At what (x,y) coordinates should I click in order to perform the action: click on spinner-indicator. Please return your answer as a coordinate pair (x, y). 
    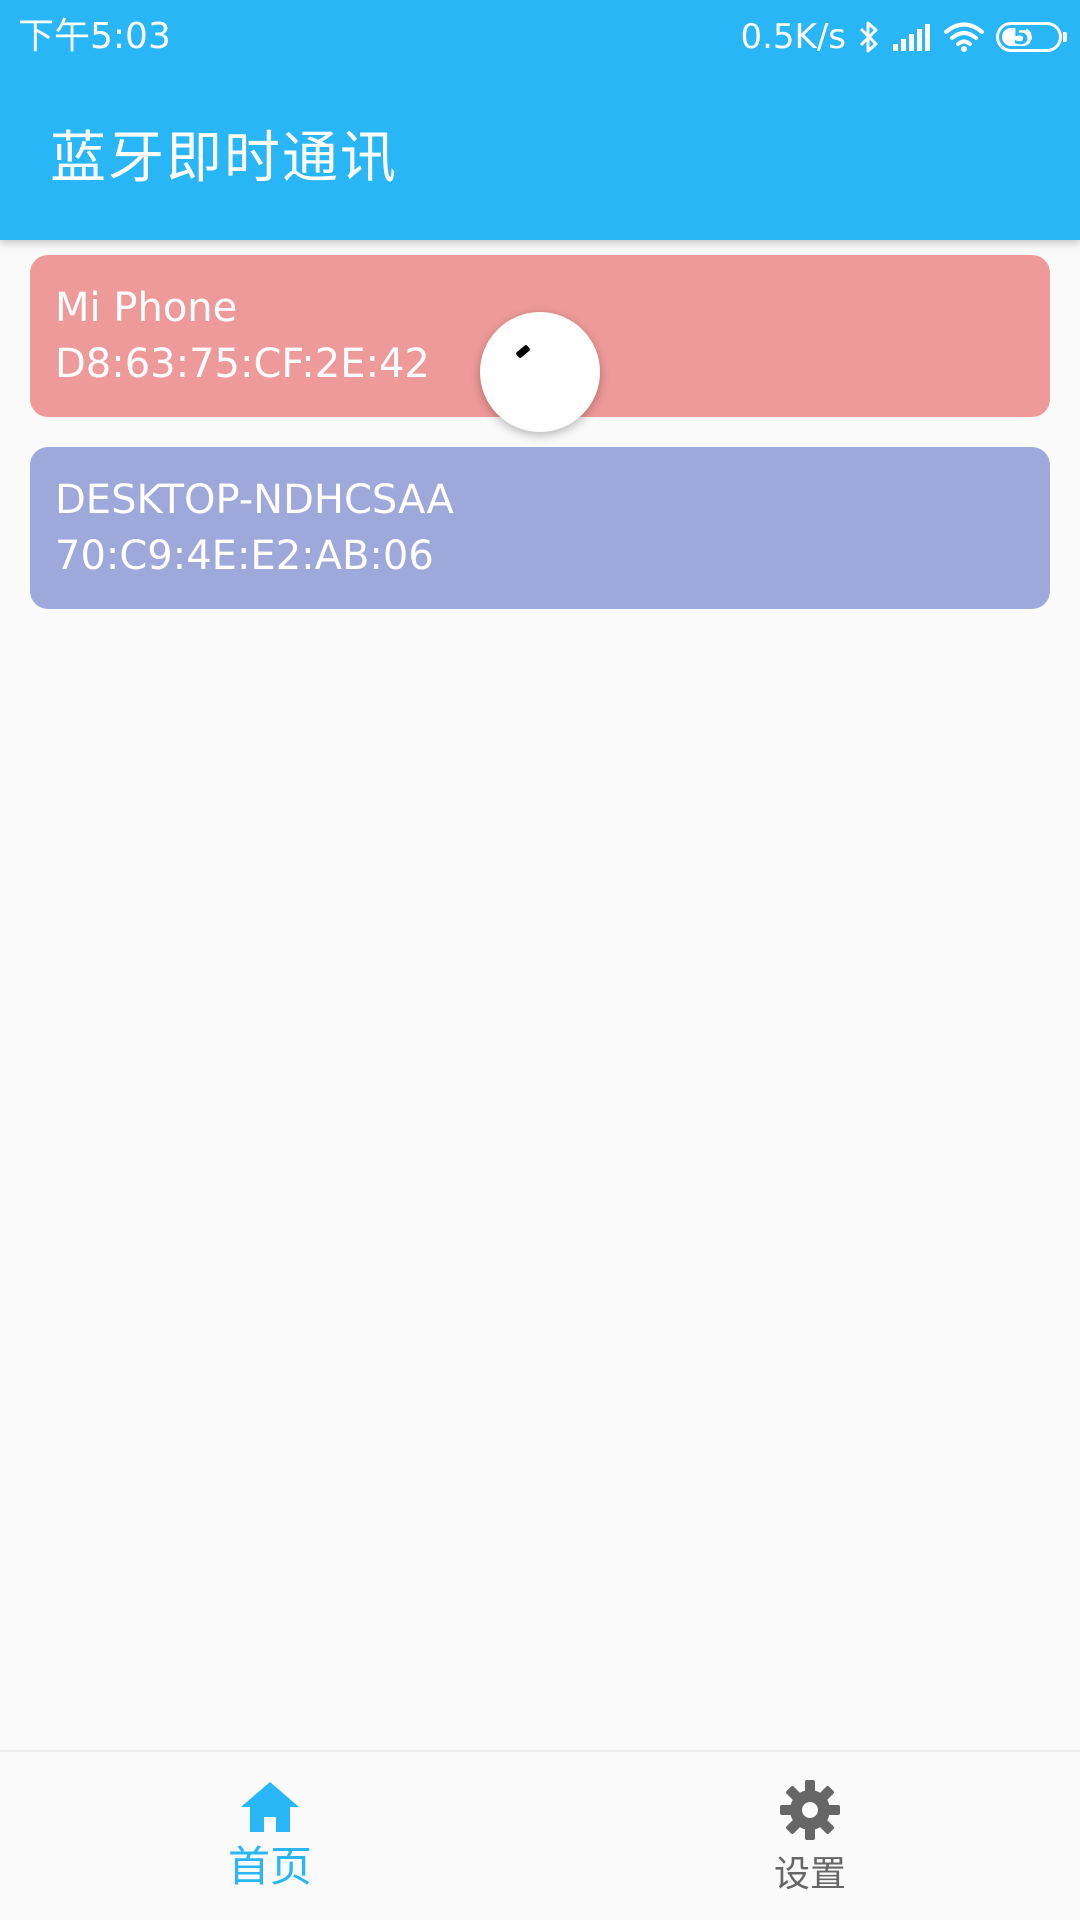
    Looking at the image, I should click on (523, 351).